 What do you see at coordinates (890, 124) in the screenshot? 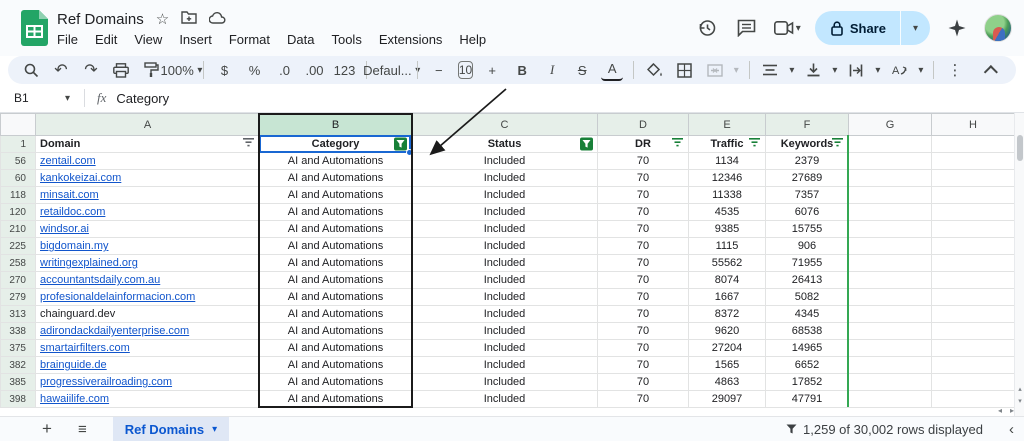
I see `column-header-g: G` at bounding box center [890, 124].